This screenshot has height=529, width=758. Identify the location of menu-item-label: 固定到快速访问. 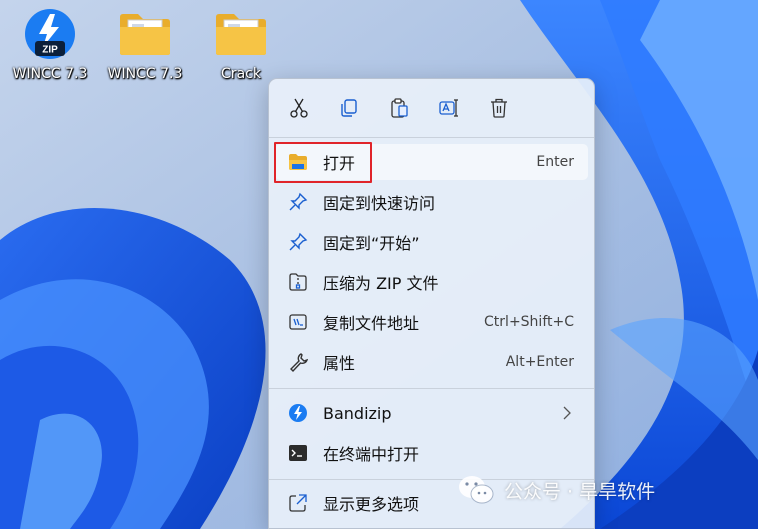
(379, 203).